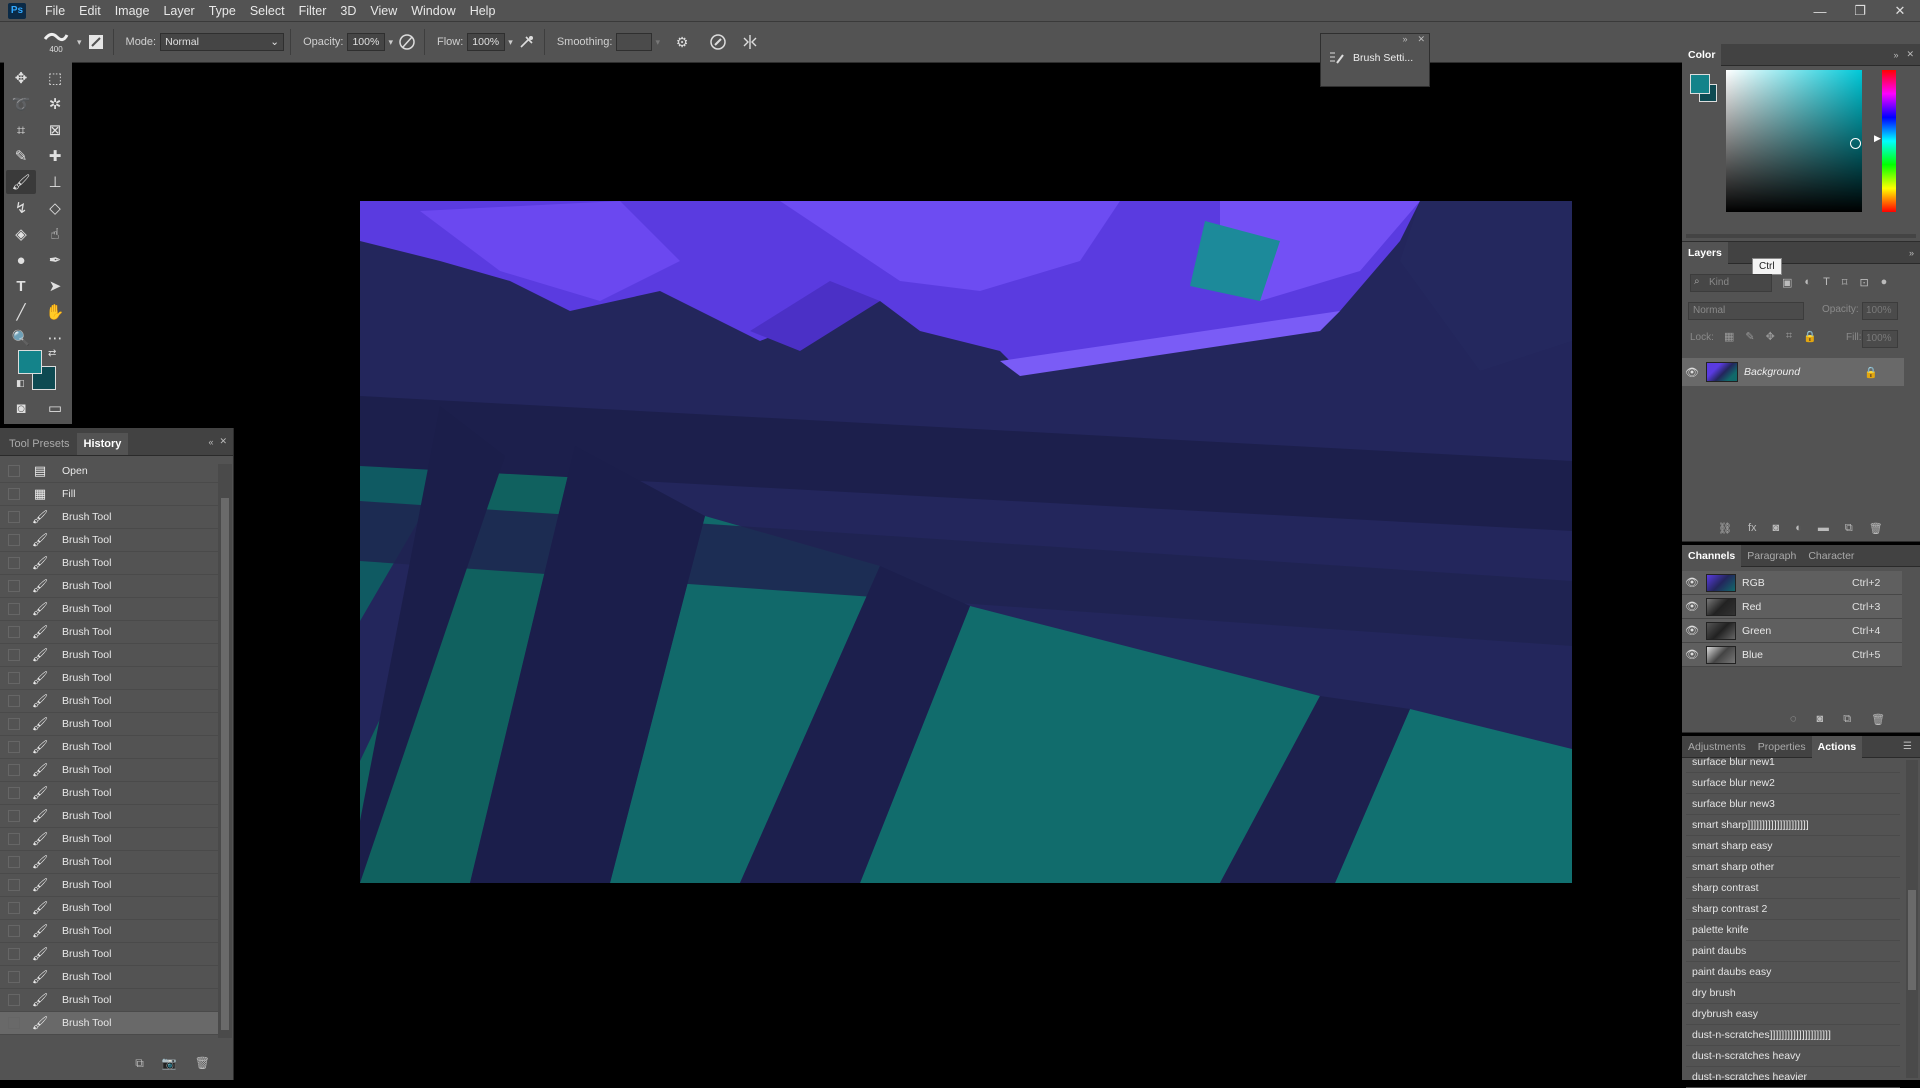 Image resolution: width=1920 pixels, height=1088 pixels. What do you see at coordinates (55, 260) in the screenshot?
I see `pen-tool-icon: ✒` at bounding box center [55, 260].